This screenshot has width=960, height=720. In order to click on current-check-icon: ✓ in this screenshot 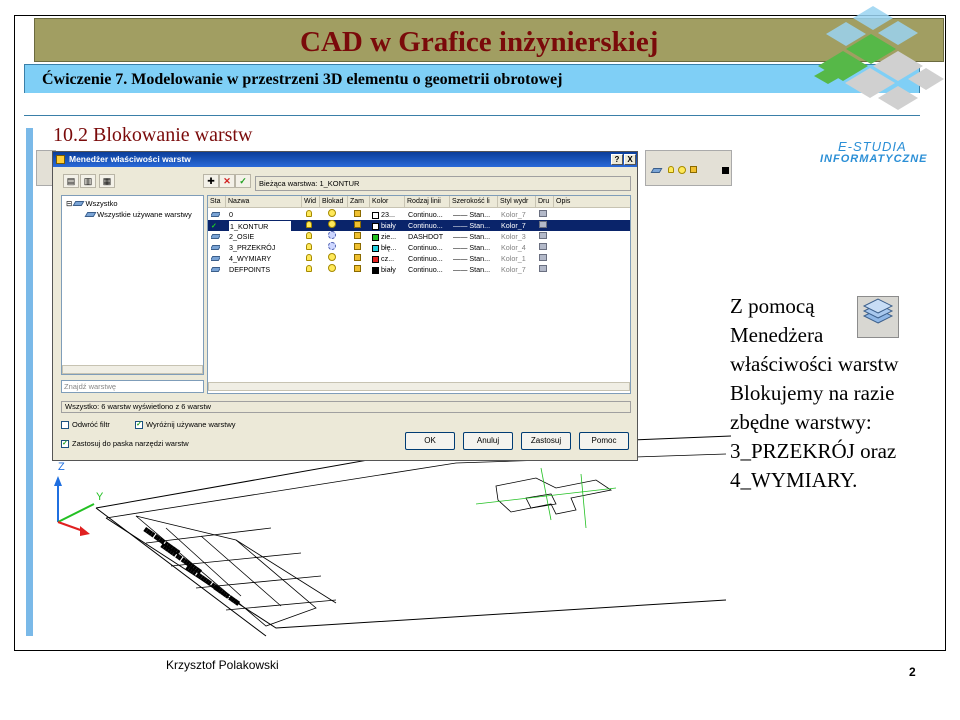, I will do `click(214, 225)`.